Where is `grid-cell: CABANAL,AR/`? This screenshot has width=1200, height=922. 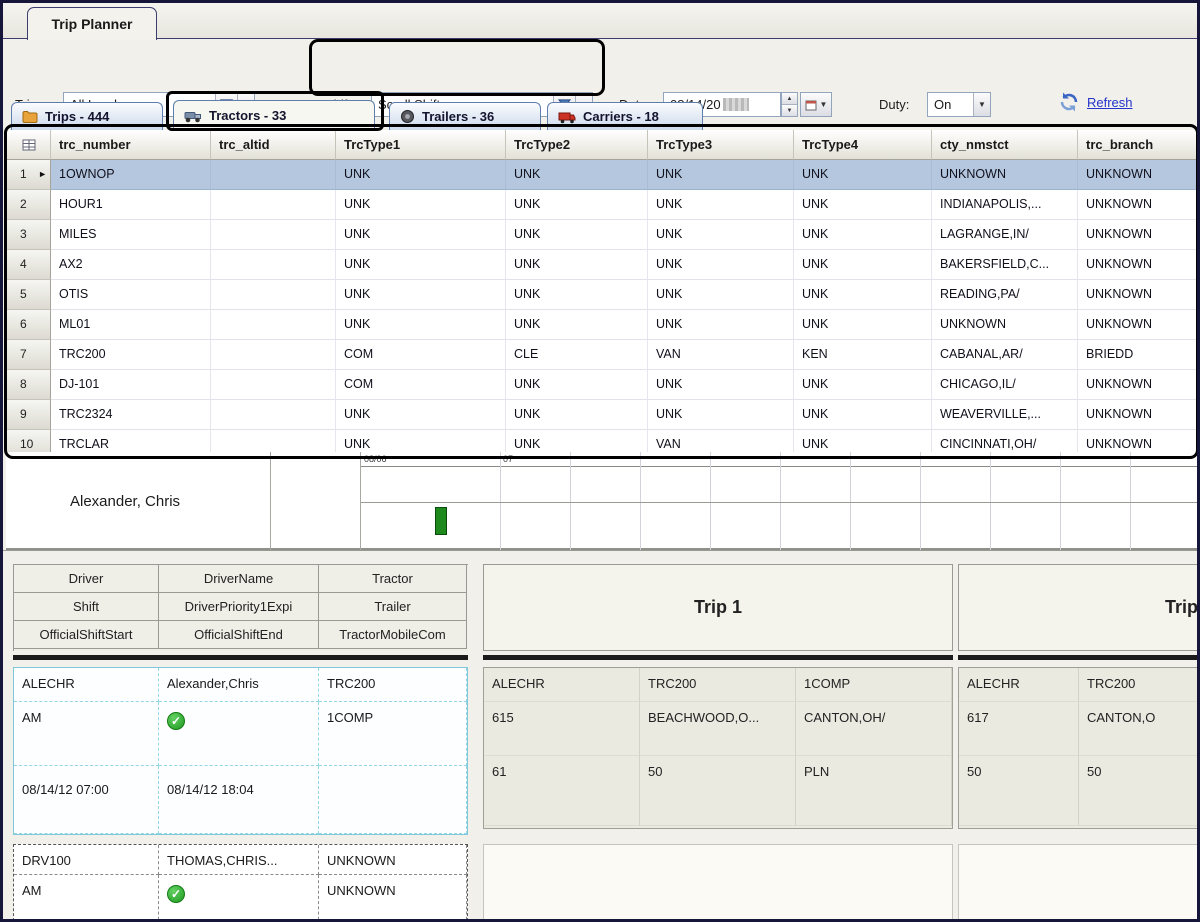
grid-cell: CABANAL,AR/ is located at coordinates (1005, 355).